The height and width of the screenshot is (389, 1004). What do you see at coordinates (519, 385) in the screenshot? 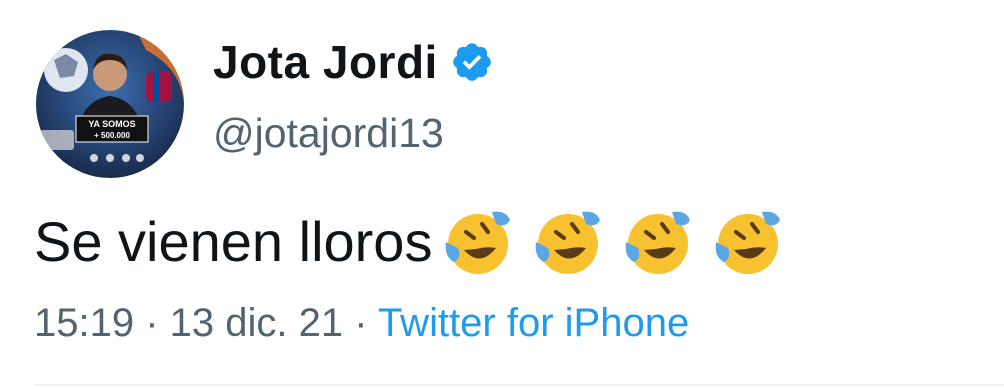
I see `divider` at bounding box center [519, 385].